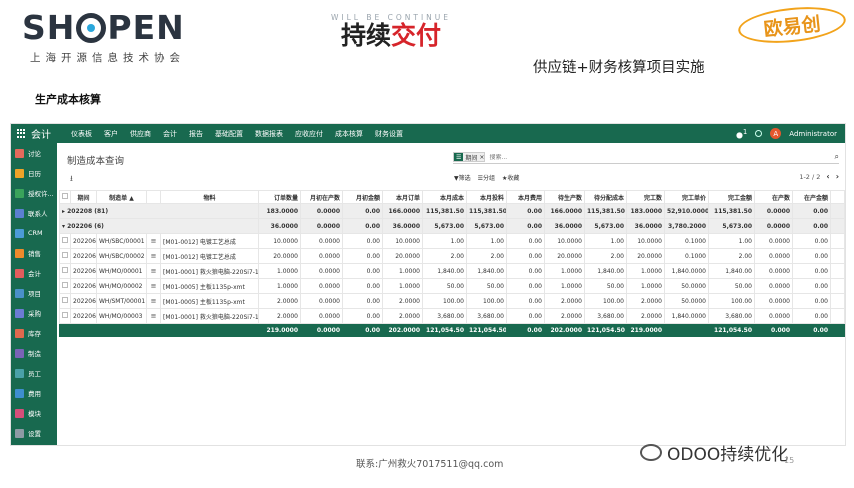 Image resolution: width=854 pixels, height=488 pixels. What do you see at coordinates (837, 197) in the screenshot?
I see `column-options-icon` at bounding box center [837, 197].